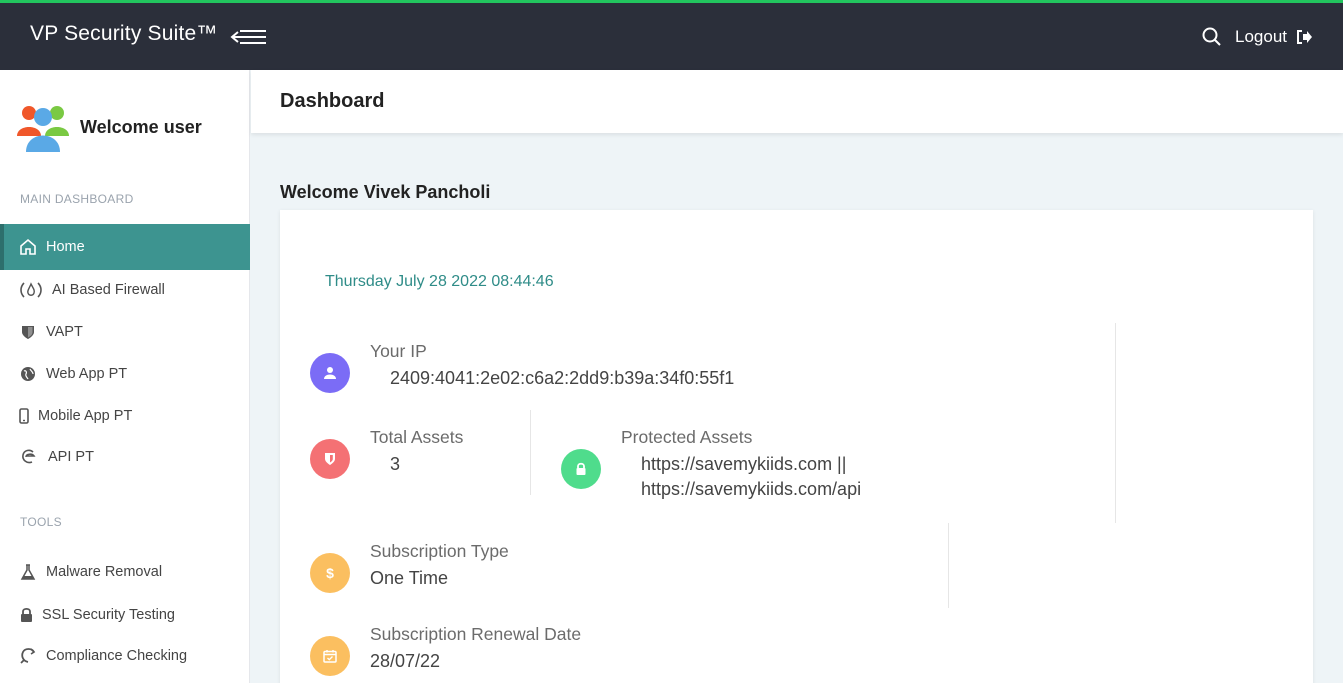 Image resolution: width=1343 pixels, height=683 pixels. Describe the element at coordinates (28, 247) in the screenshot. I see `home-icon` at that location.